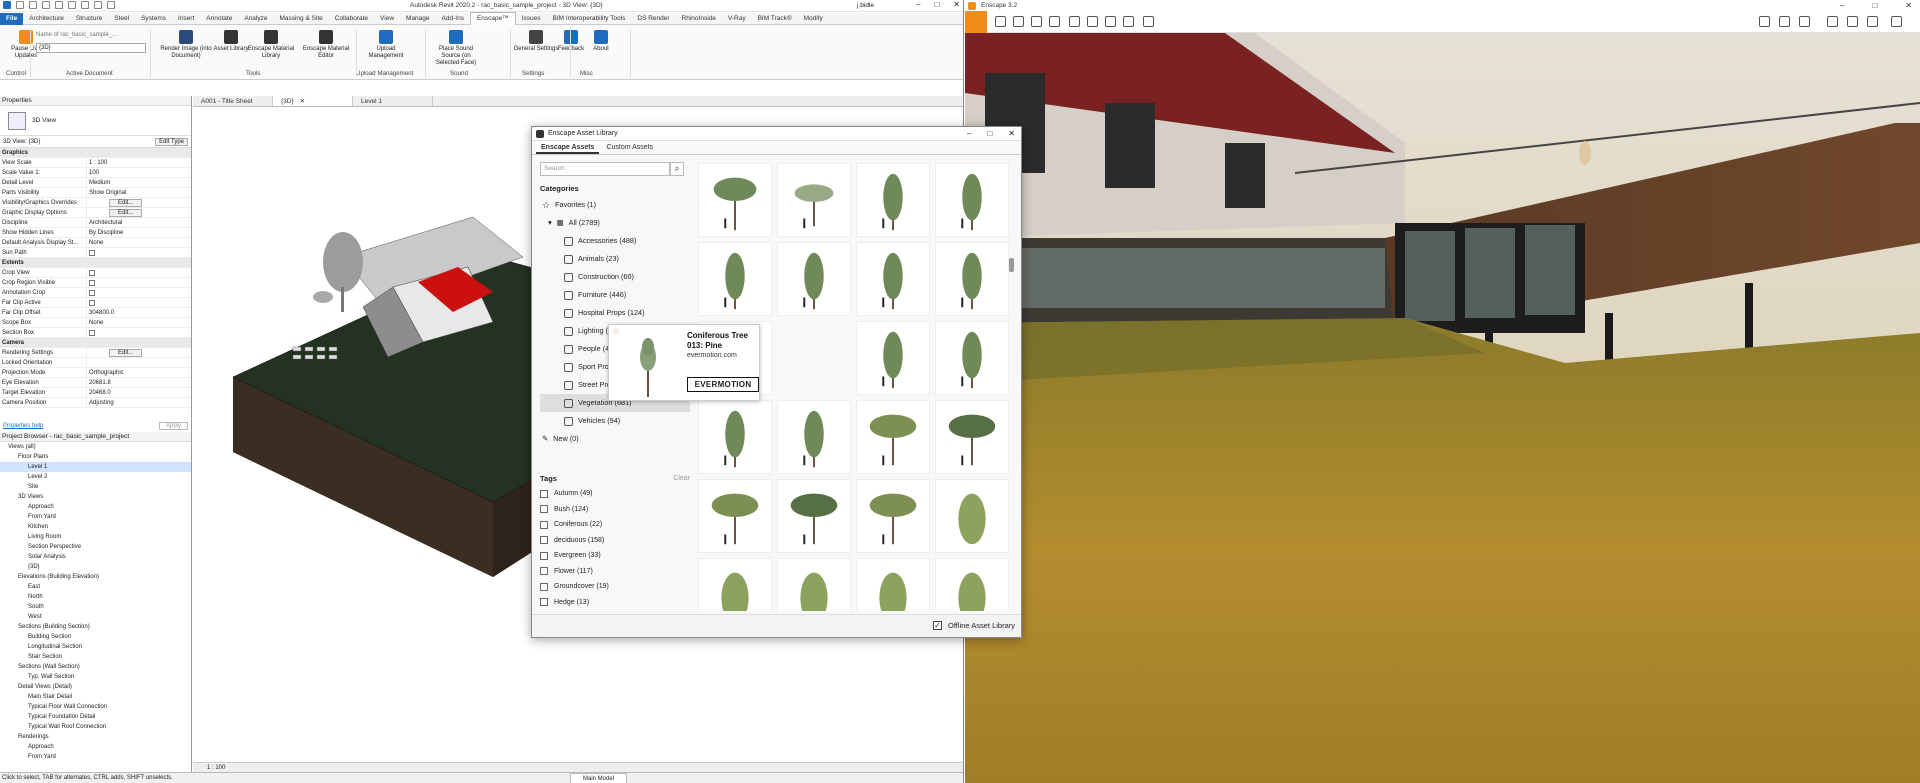 Image resolution: width=1920 pixels, height=783 pixels. I want to click on ribbon-tab-ds-render: DS Render, so click(653, 19).